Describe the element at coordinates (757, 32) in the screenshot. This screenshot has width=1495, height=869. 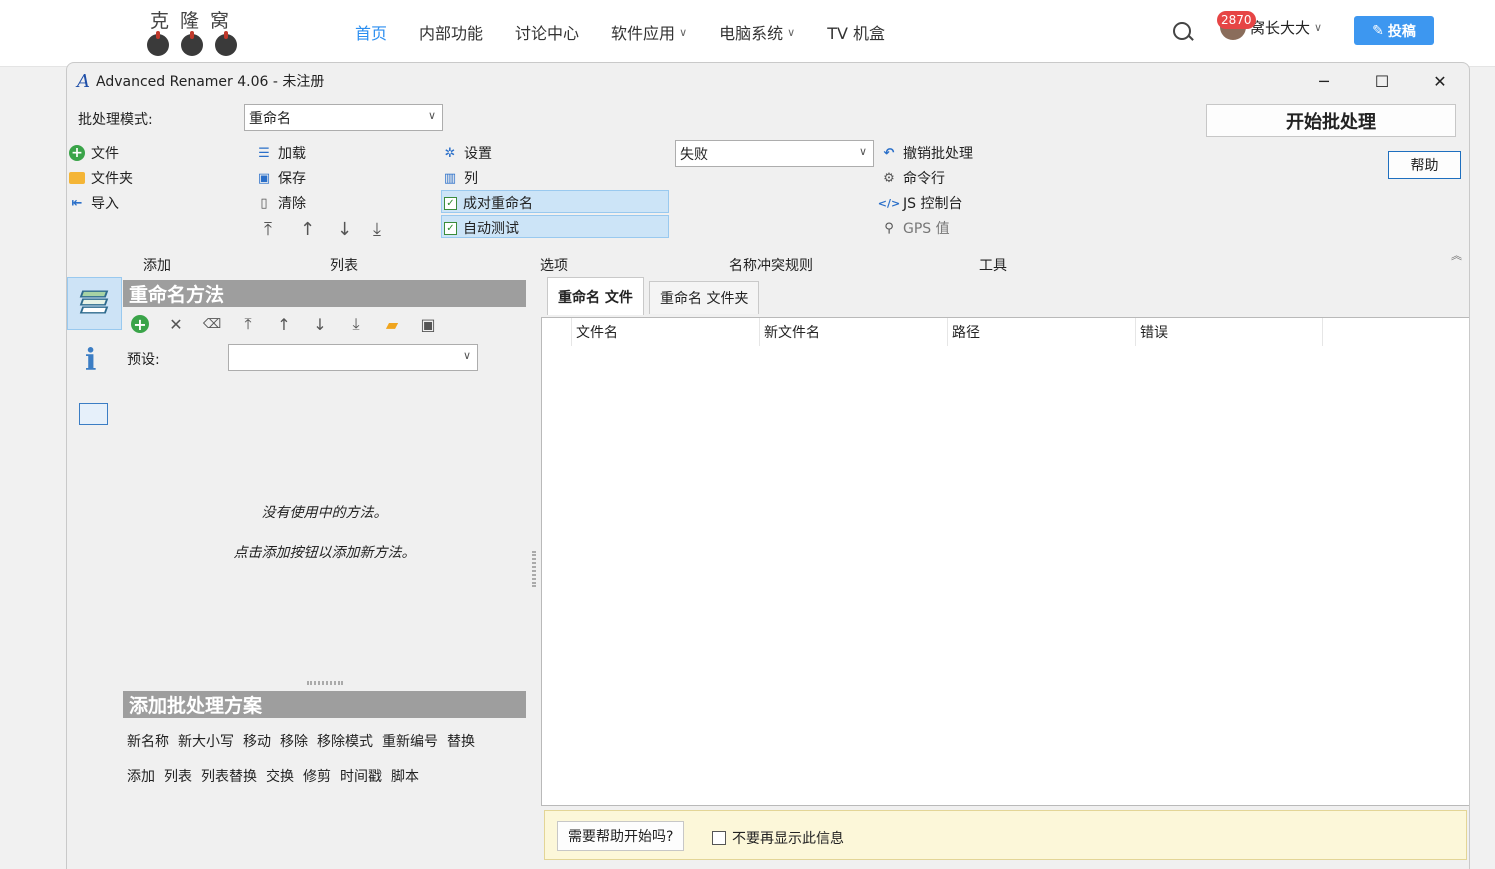
I see `nav-item-system: 电脑系统 ∨` at that location.